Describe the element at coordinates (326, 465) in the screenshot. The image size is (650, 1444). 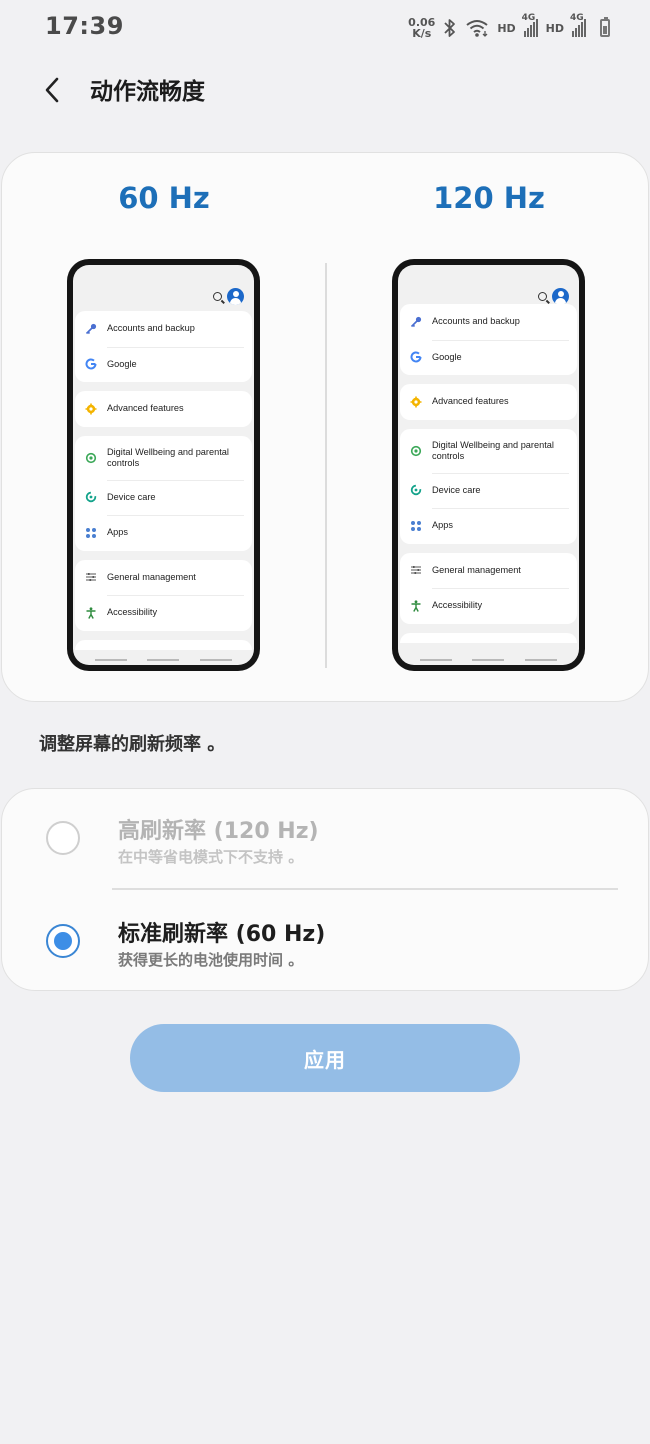
I see `preview-divider` at that location.